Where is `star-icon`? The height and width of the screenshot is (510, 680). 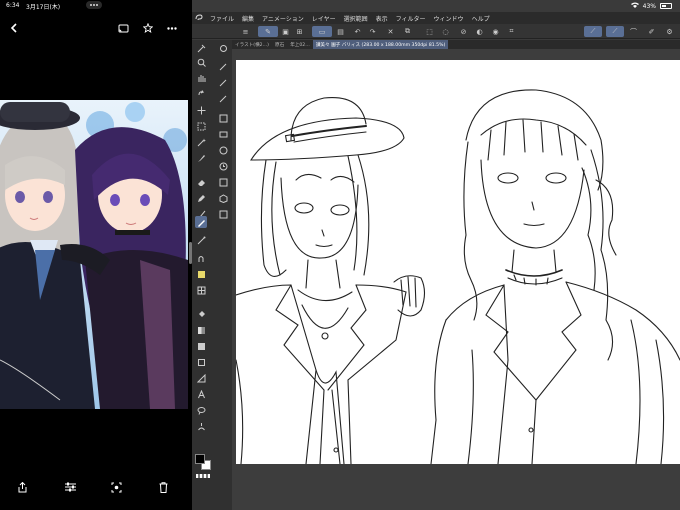 star-icon is located at coordinates (148, 28).